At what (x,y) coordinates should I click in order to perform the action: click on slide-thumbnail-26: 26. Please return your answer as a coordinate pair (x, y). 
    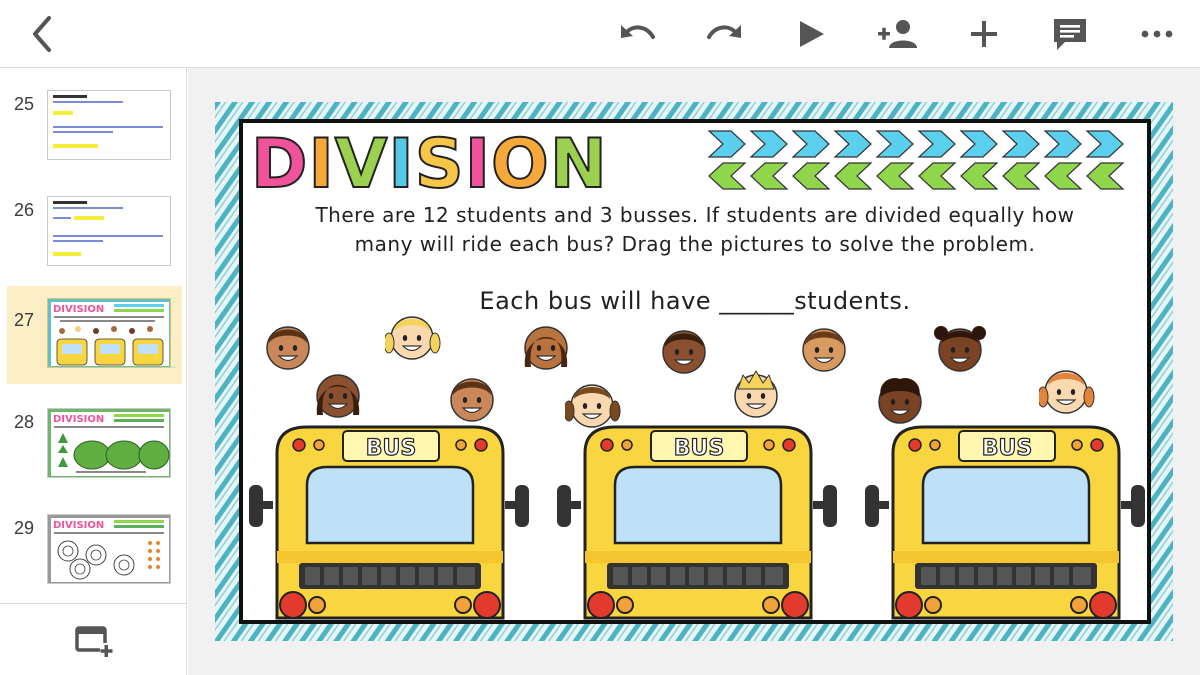
    Looking at the image, I should click on (94, 225).